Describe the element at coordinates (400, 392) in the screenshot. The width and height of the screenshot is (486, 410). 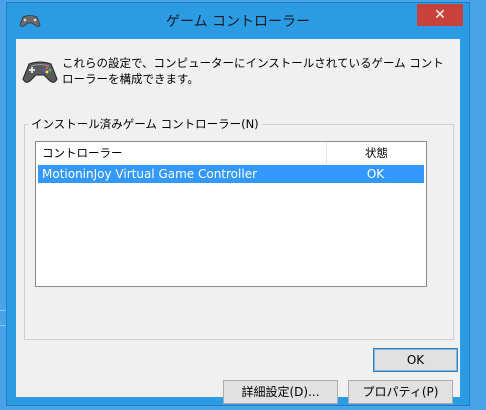
I see `properties-button: プロパティ(P)` at that location.